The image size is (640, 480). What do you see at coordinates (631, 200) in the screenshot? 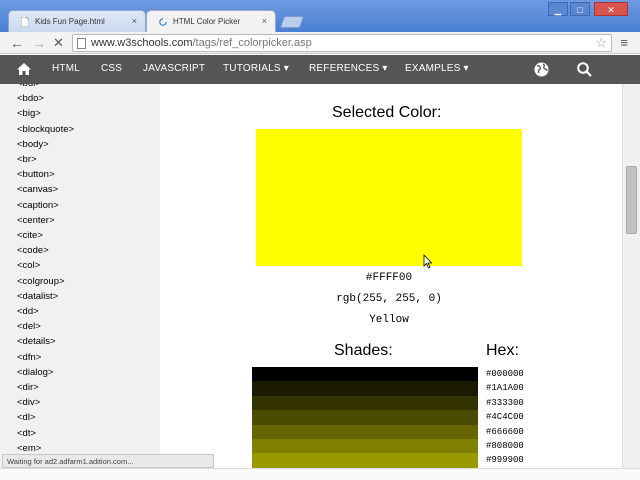
I see `scroll-thumb` at bounding box center [631, 200].